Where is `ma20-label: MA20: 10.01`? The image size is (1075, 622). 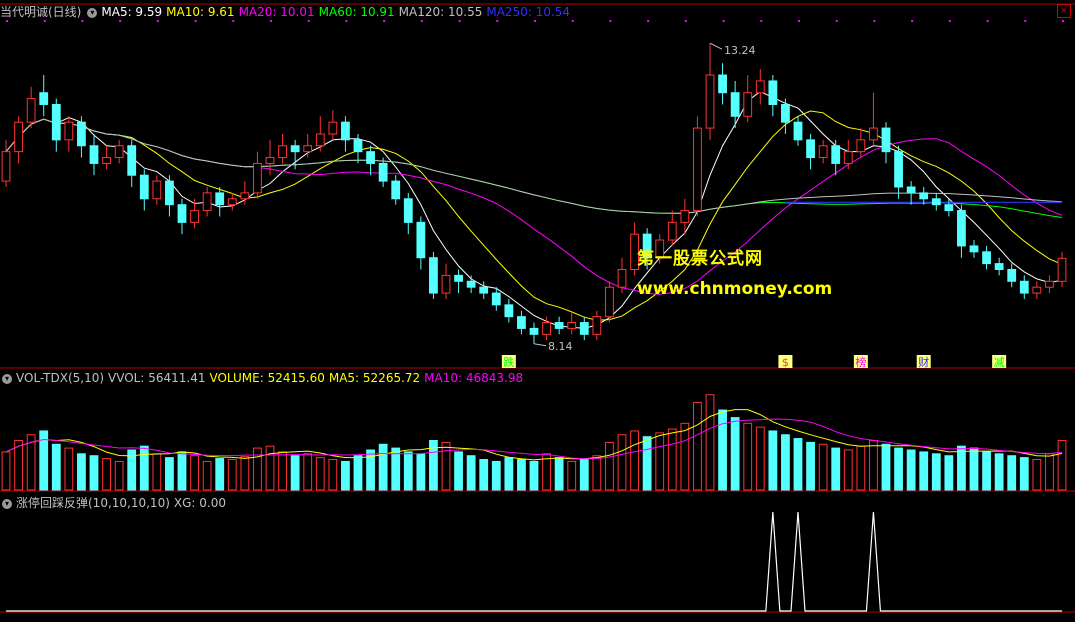
ma20-label: MA20: 10.01 is located at coordinates (276, 12).